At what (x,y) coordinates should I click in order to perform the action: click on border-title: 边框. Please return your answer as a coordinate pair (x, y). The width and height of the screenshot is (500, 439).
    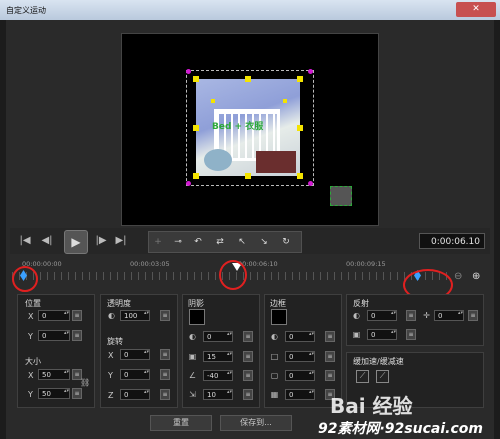
    Looking at the image, I should click on (278, 303).